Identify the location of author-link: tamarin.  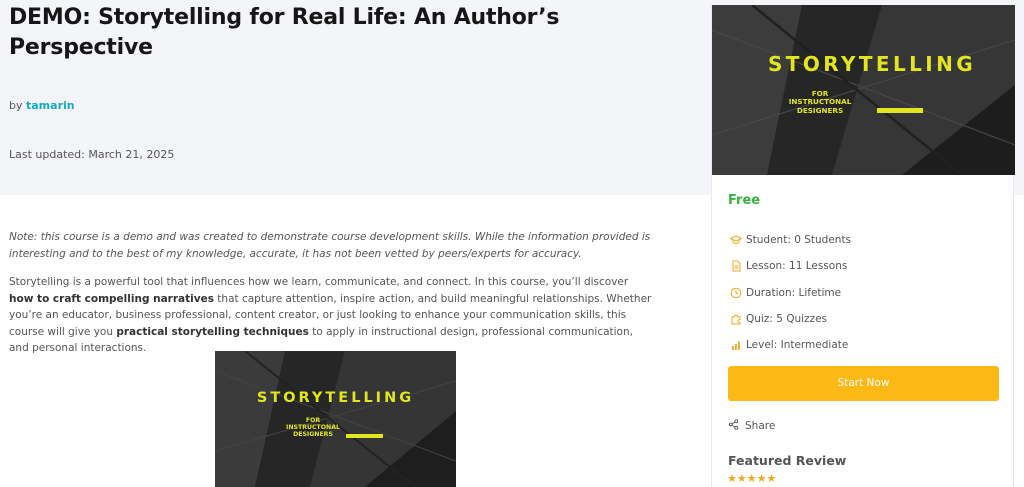
(50, 105).